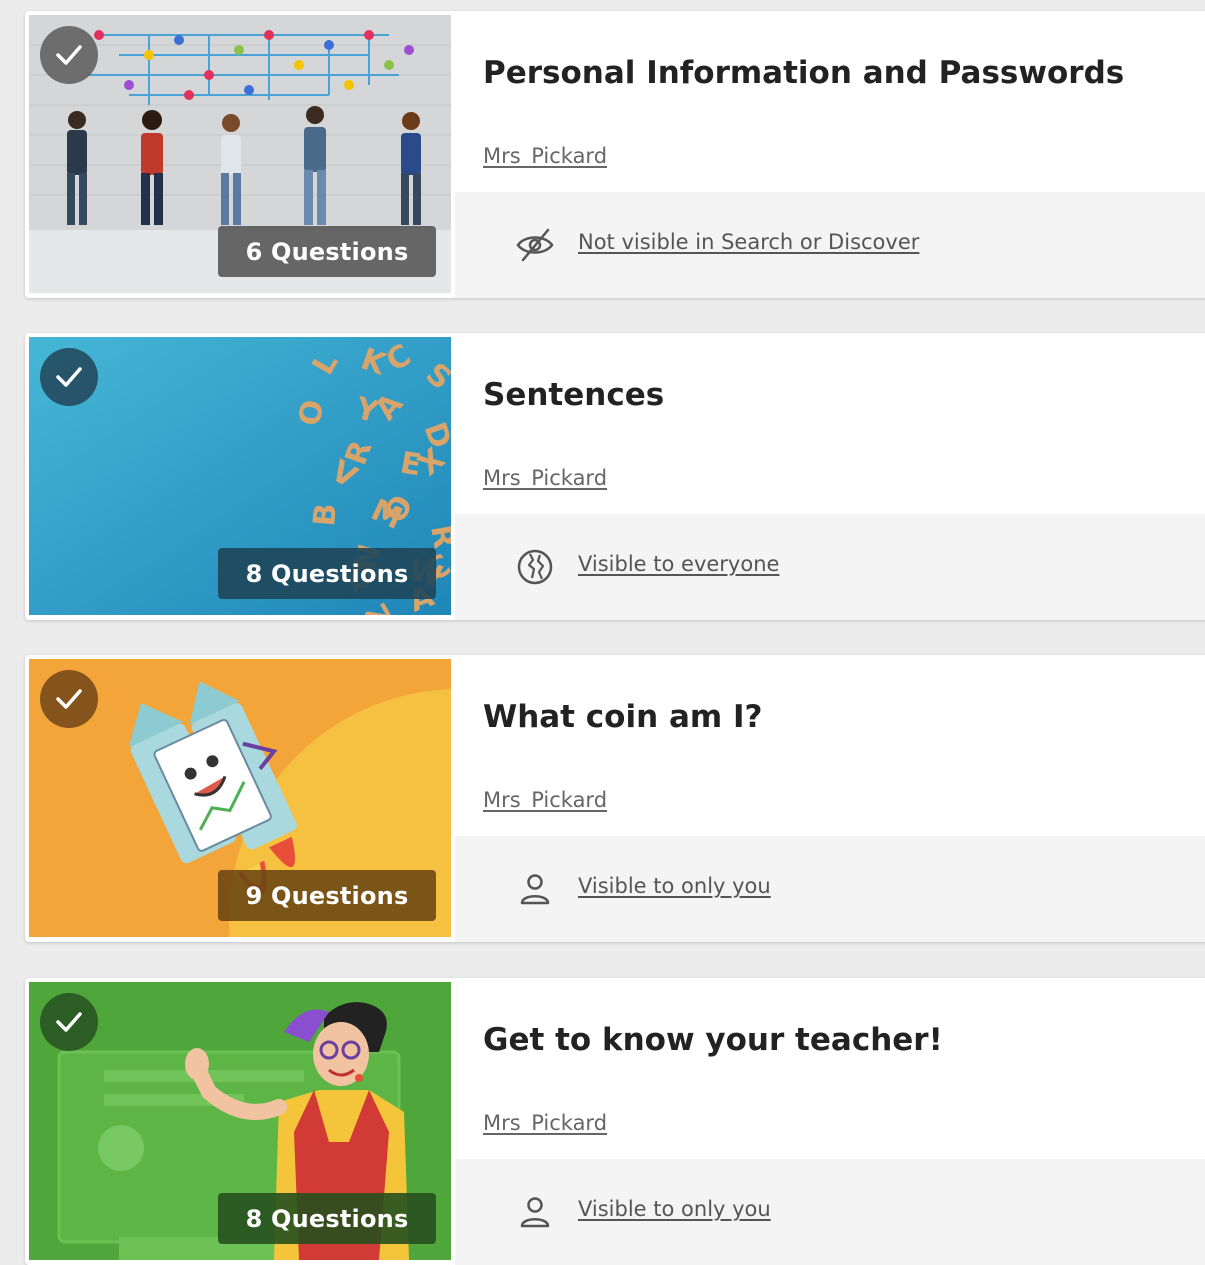 This screenshot has height=1265, width=1205. What do you see at coordinates (240, 154) in the screenshot?
I see `quiz-thumbnail: 6 Questions` at bounding box center [240, 154].